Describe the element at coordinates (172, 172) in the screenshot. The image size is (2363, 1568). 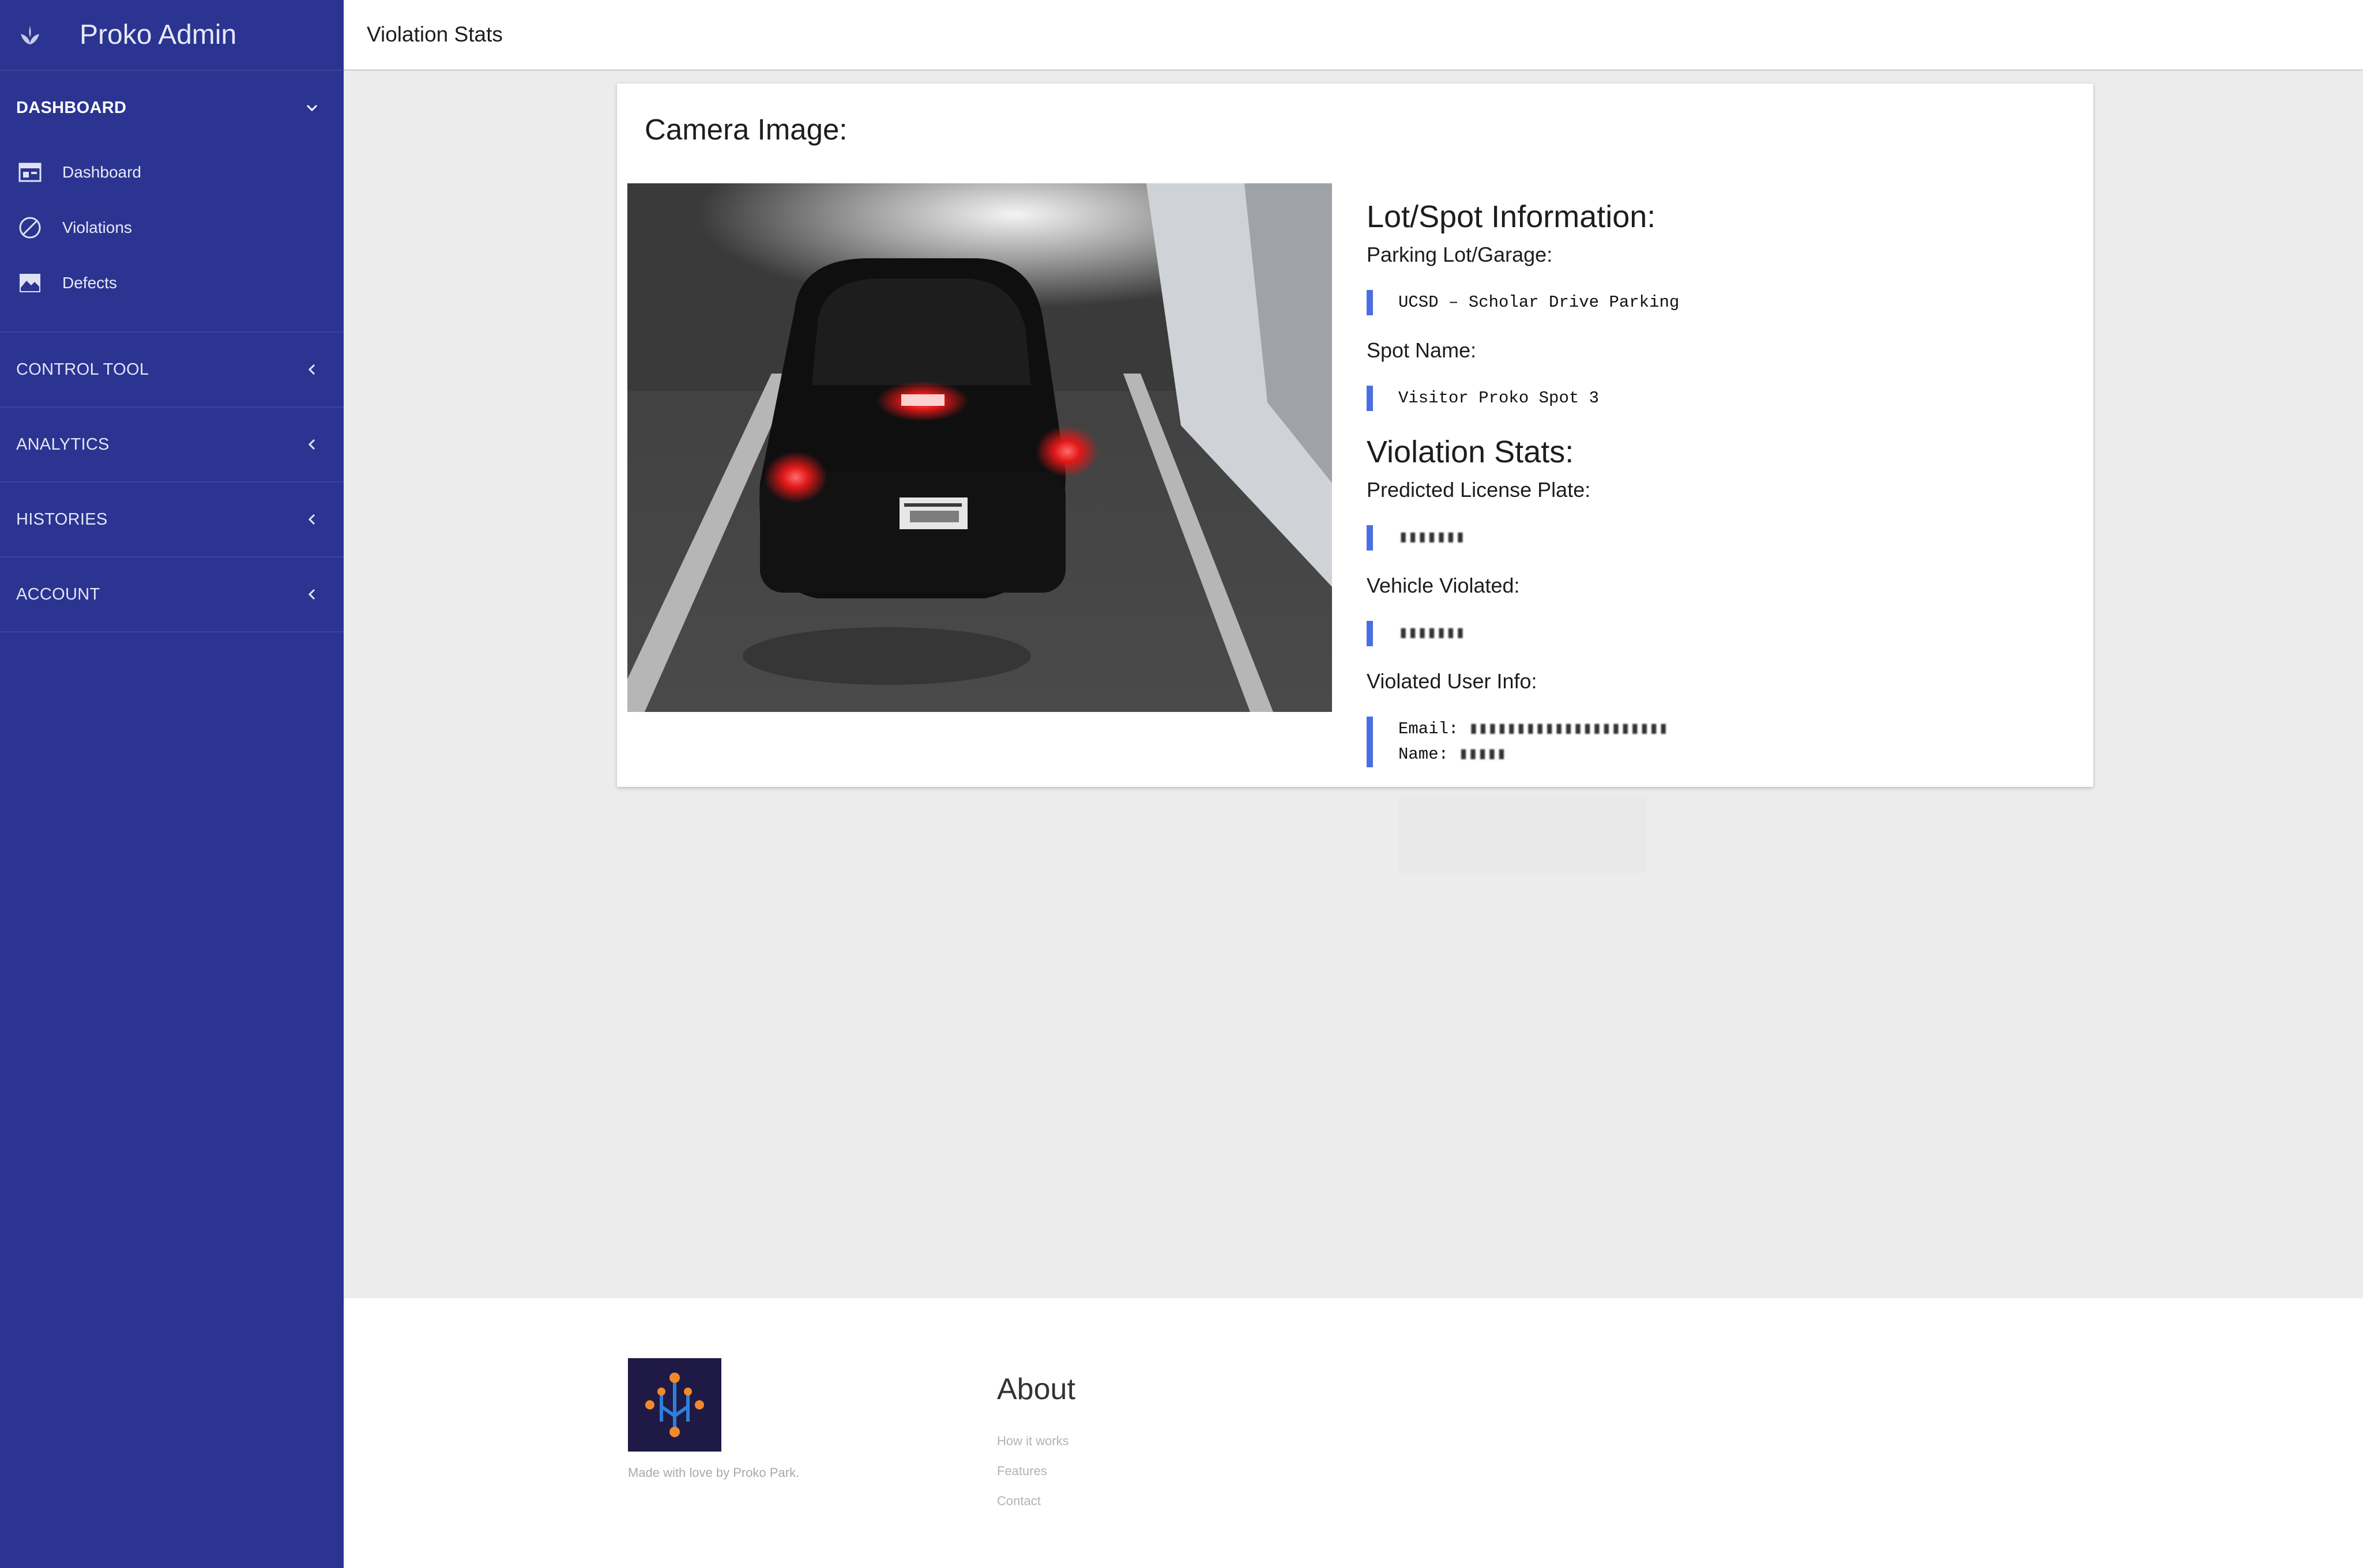
I see `sidebar-item-dashboard: Dashboard` at that location.